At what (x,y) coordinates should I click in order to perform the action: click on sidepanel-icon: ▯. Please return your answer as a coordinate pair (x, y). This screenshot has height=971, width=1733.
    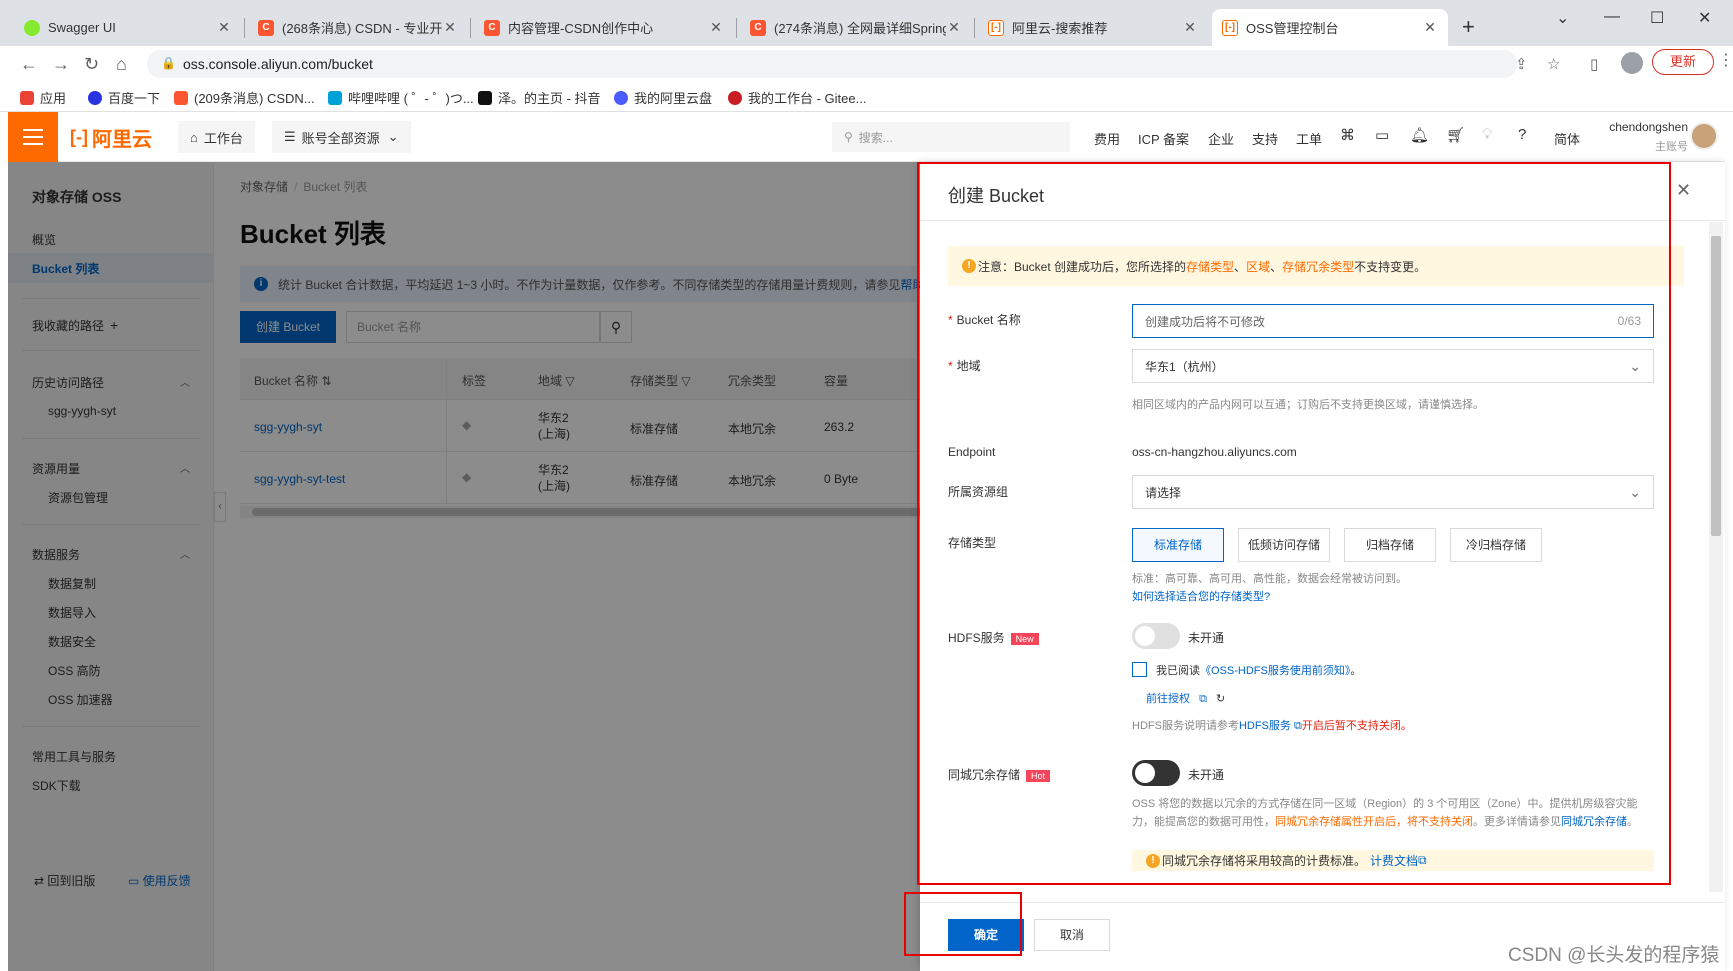
    Looking at the image, I should click on (1594, 64).